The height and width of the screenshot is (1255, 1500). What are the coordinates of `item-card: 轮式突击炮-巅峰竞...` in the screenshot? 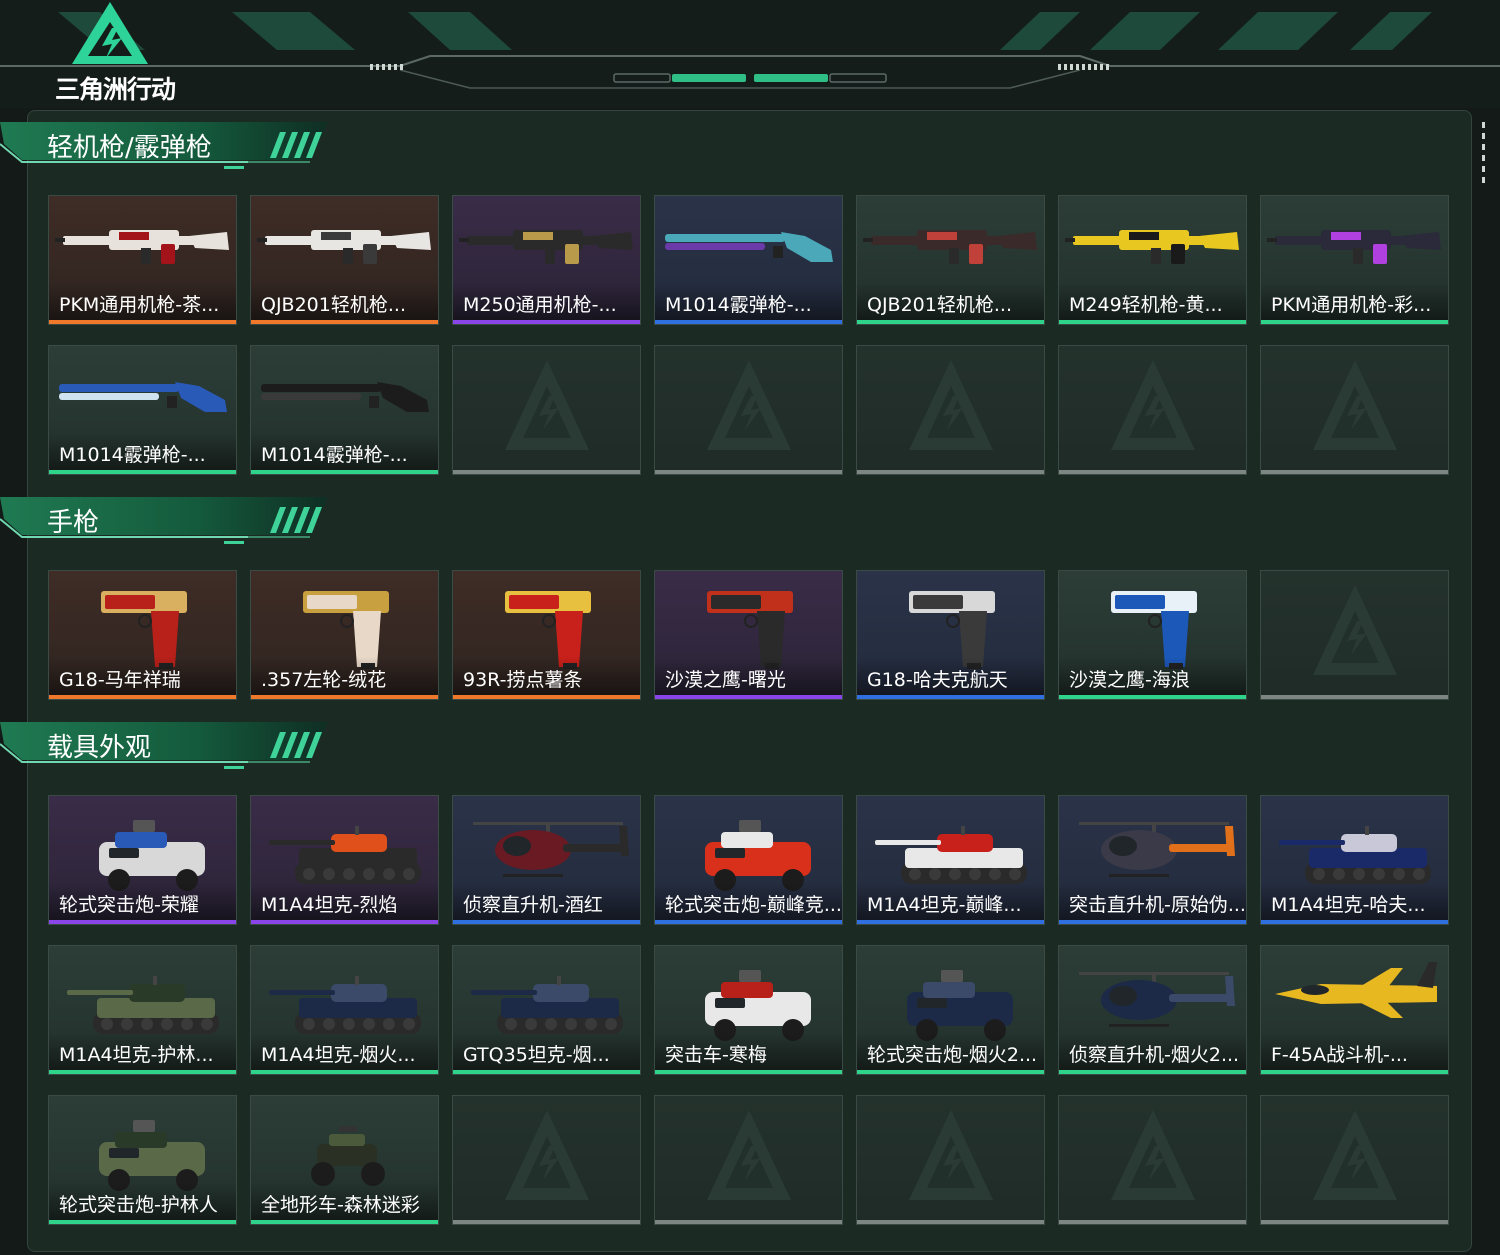 It's located at (748, 860).